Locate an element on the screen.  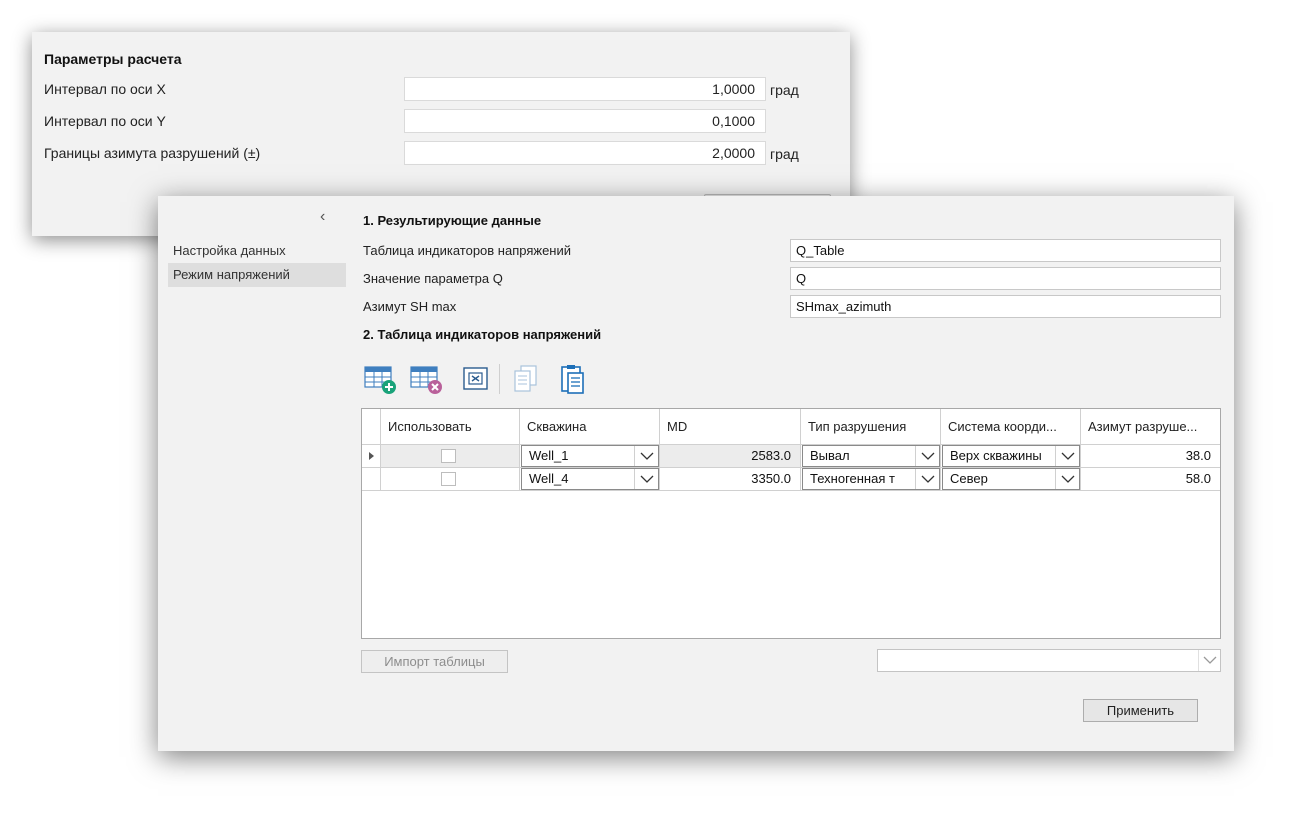
failure-type-cell: Вывал is located at coordinates (871, 456).